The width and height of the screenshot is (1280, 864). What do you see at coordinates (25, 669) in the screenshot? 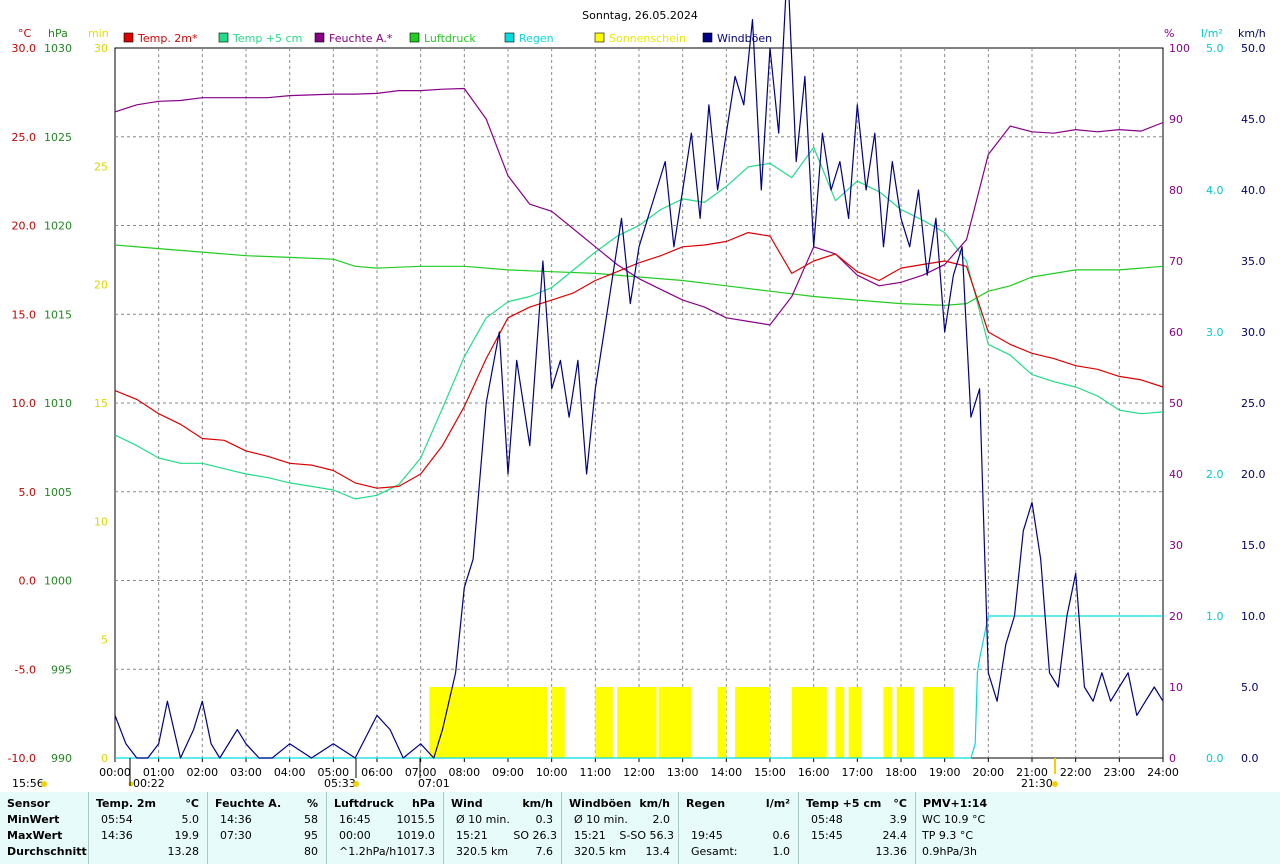
I see `temp-tick: -5.0` at bounding box center [25, 669].